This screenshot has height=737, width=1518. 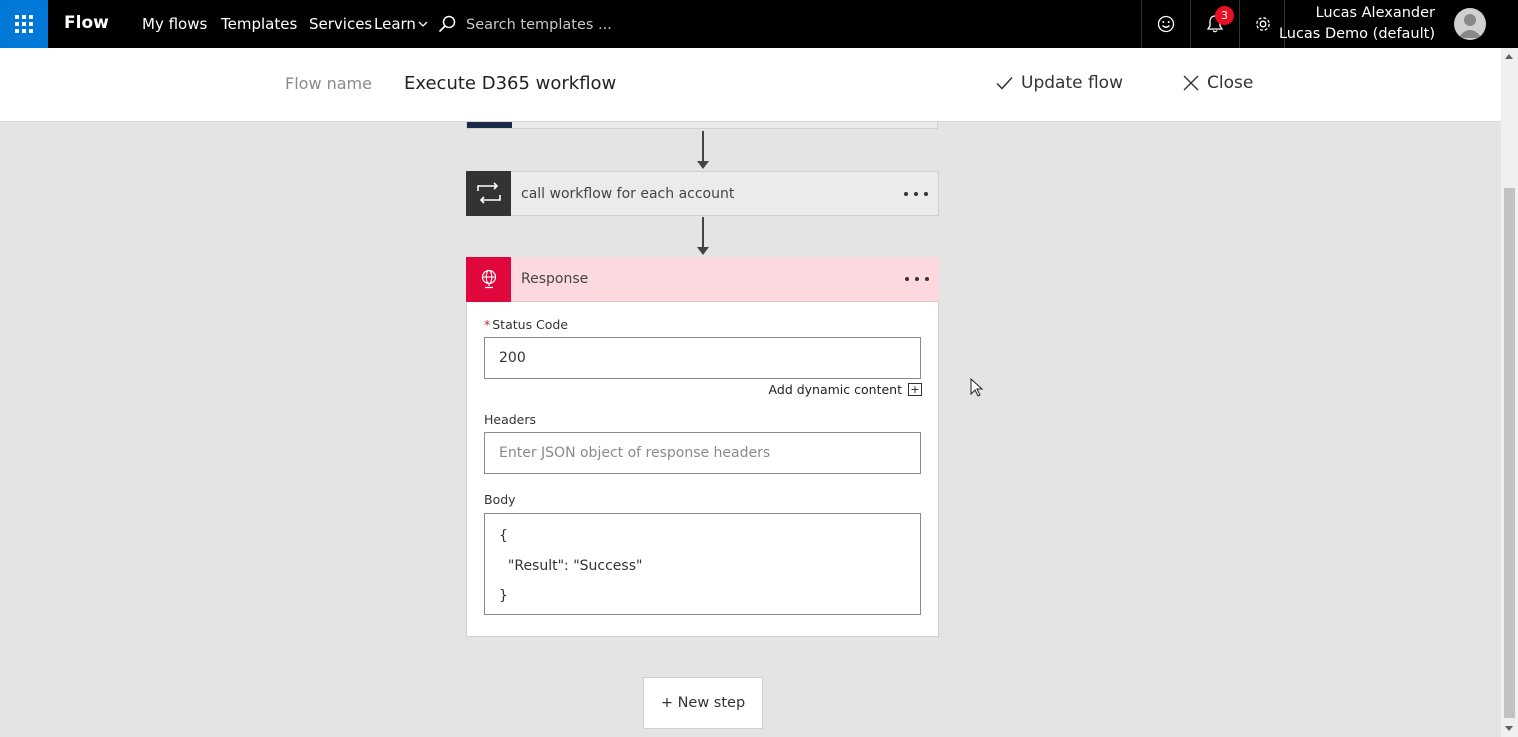 I want to click on user-name: Lucas Alexander, so click(x=1375, y=13).